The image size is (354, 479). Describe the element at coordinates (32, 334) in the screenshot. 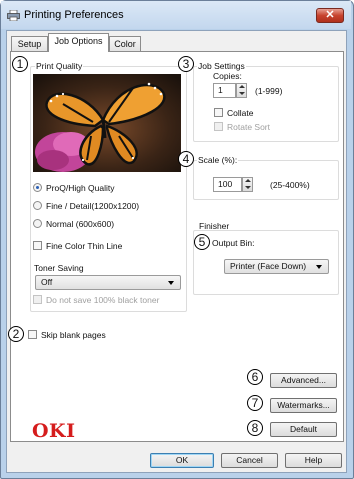

I see `skip-blank-pages-checkbox` at that location.